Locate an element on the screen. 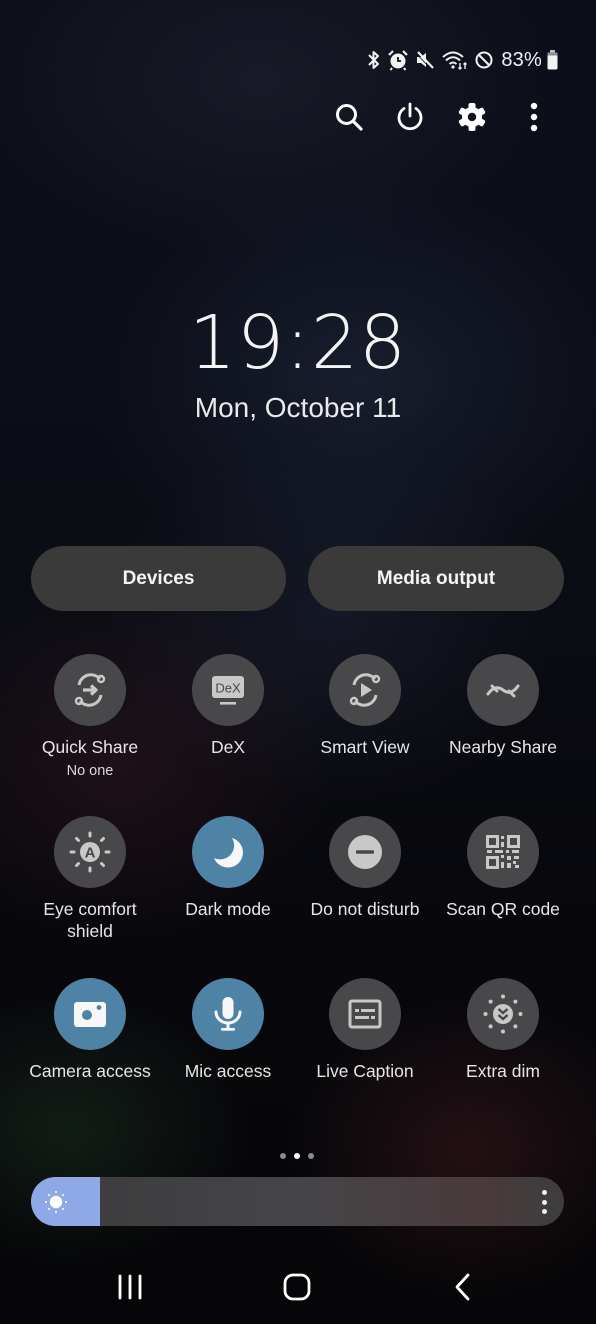  home-icon is located at coordinates (297, 1287).